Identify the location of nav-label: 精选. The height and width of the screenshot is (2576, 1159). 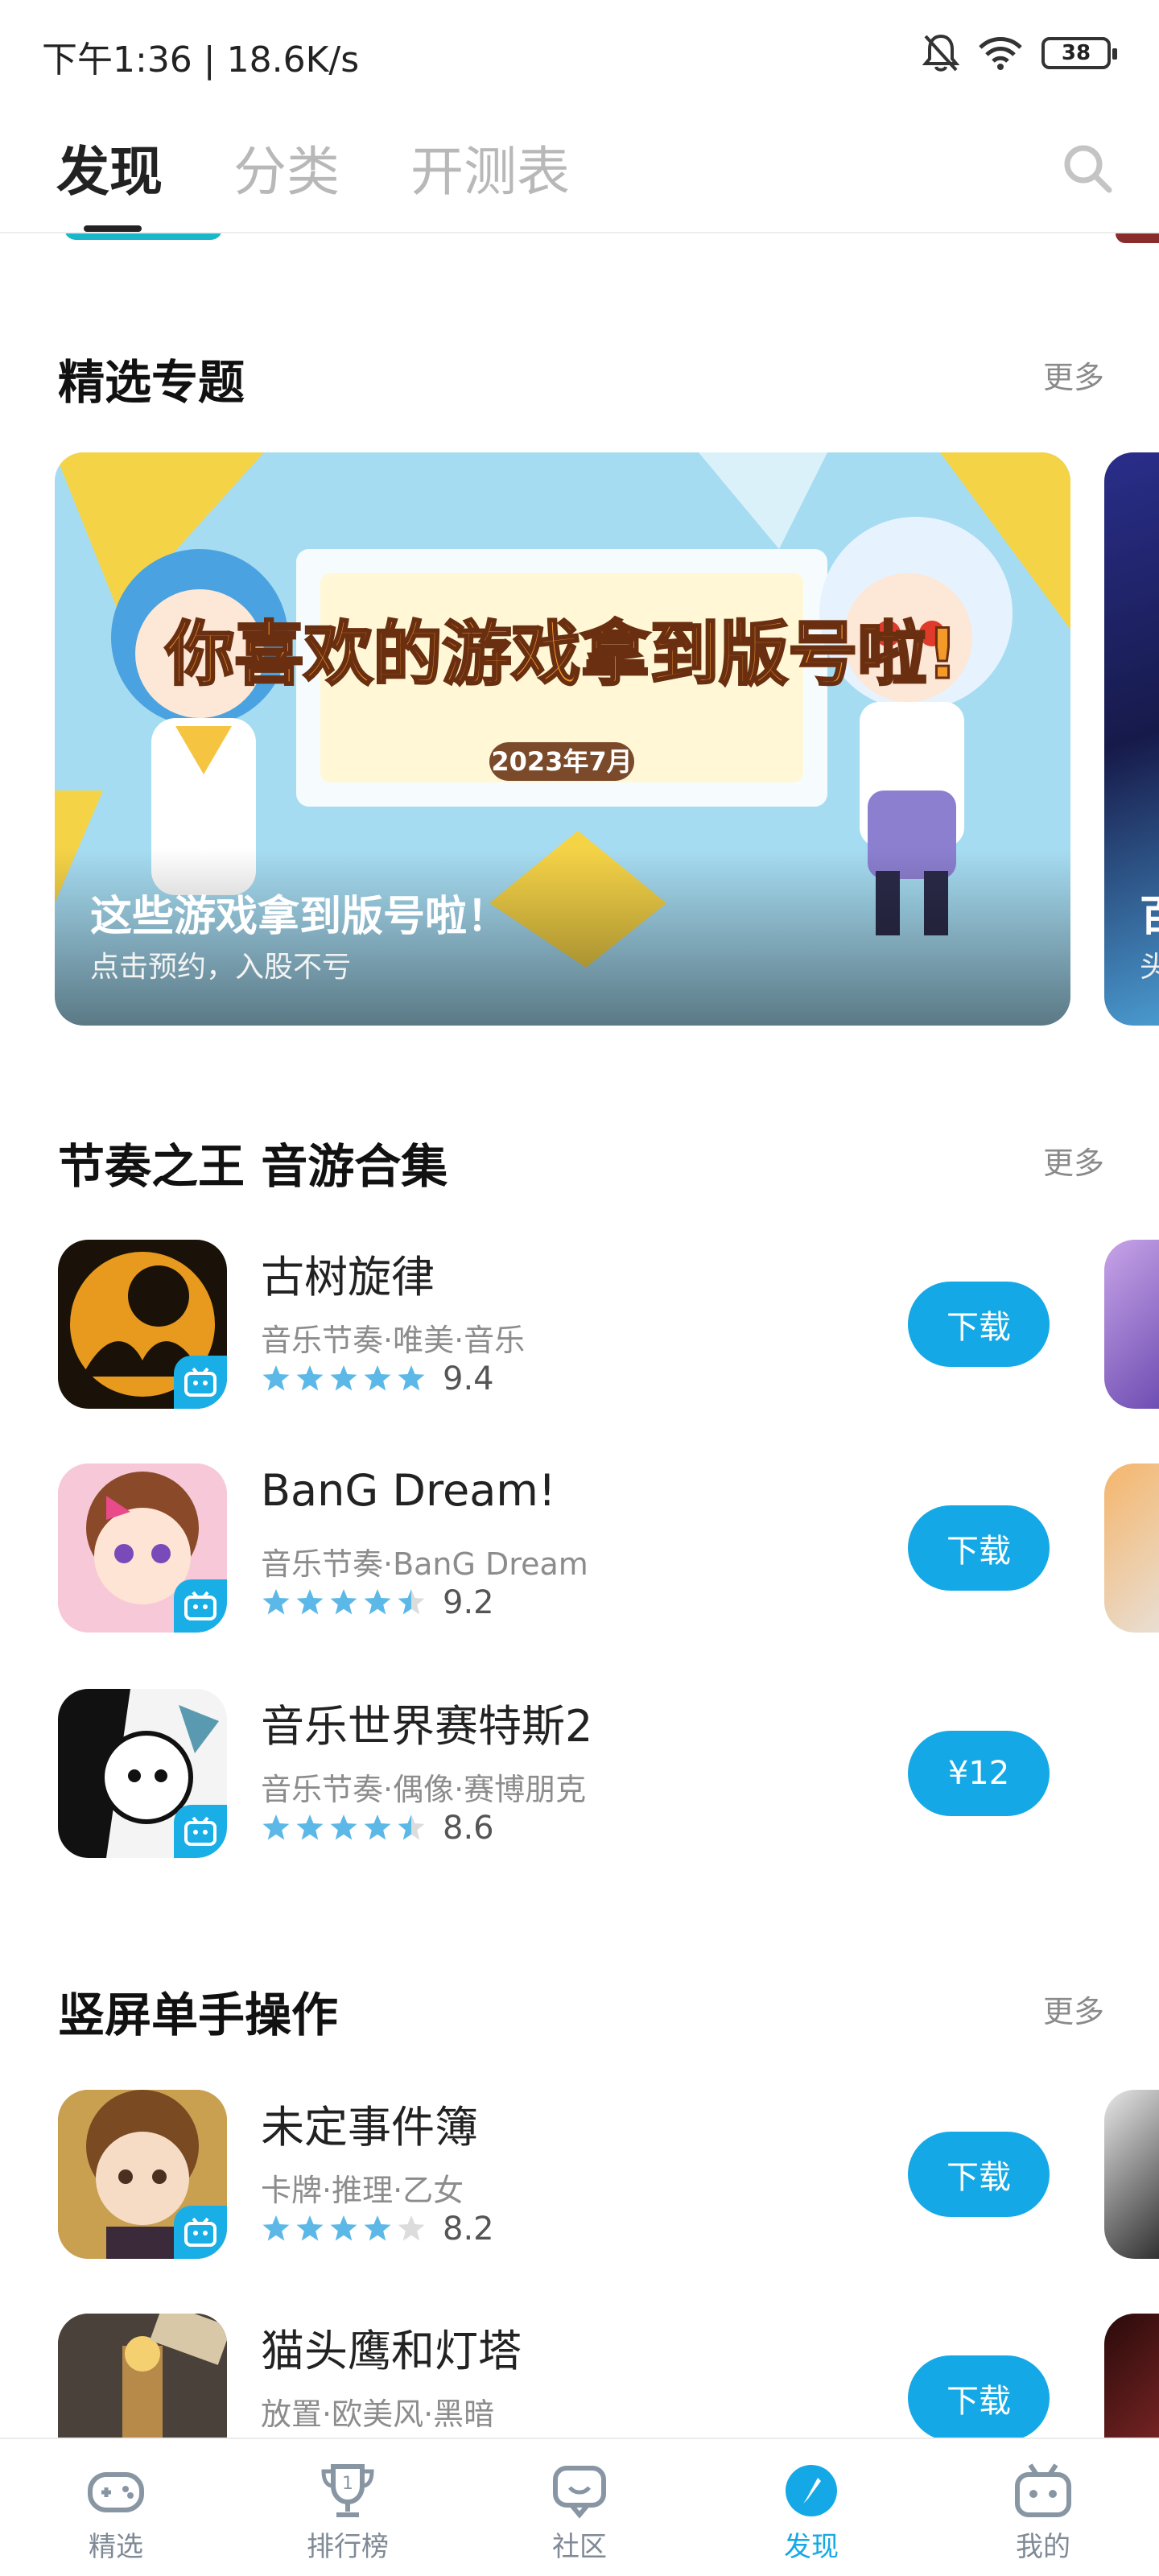
(116, 2547).